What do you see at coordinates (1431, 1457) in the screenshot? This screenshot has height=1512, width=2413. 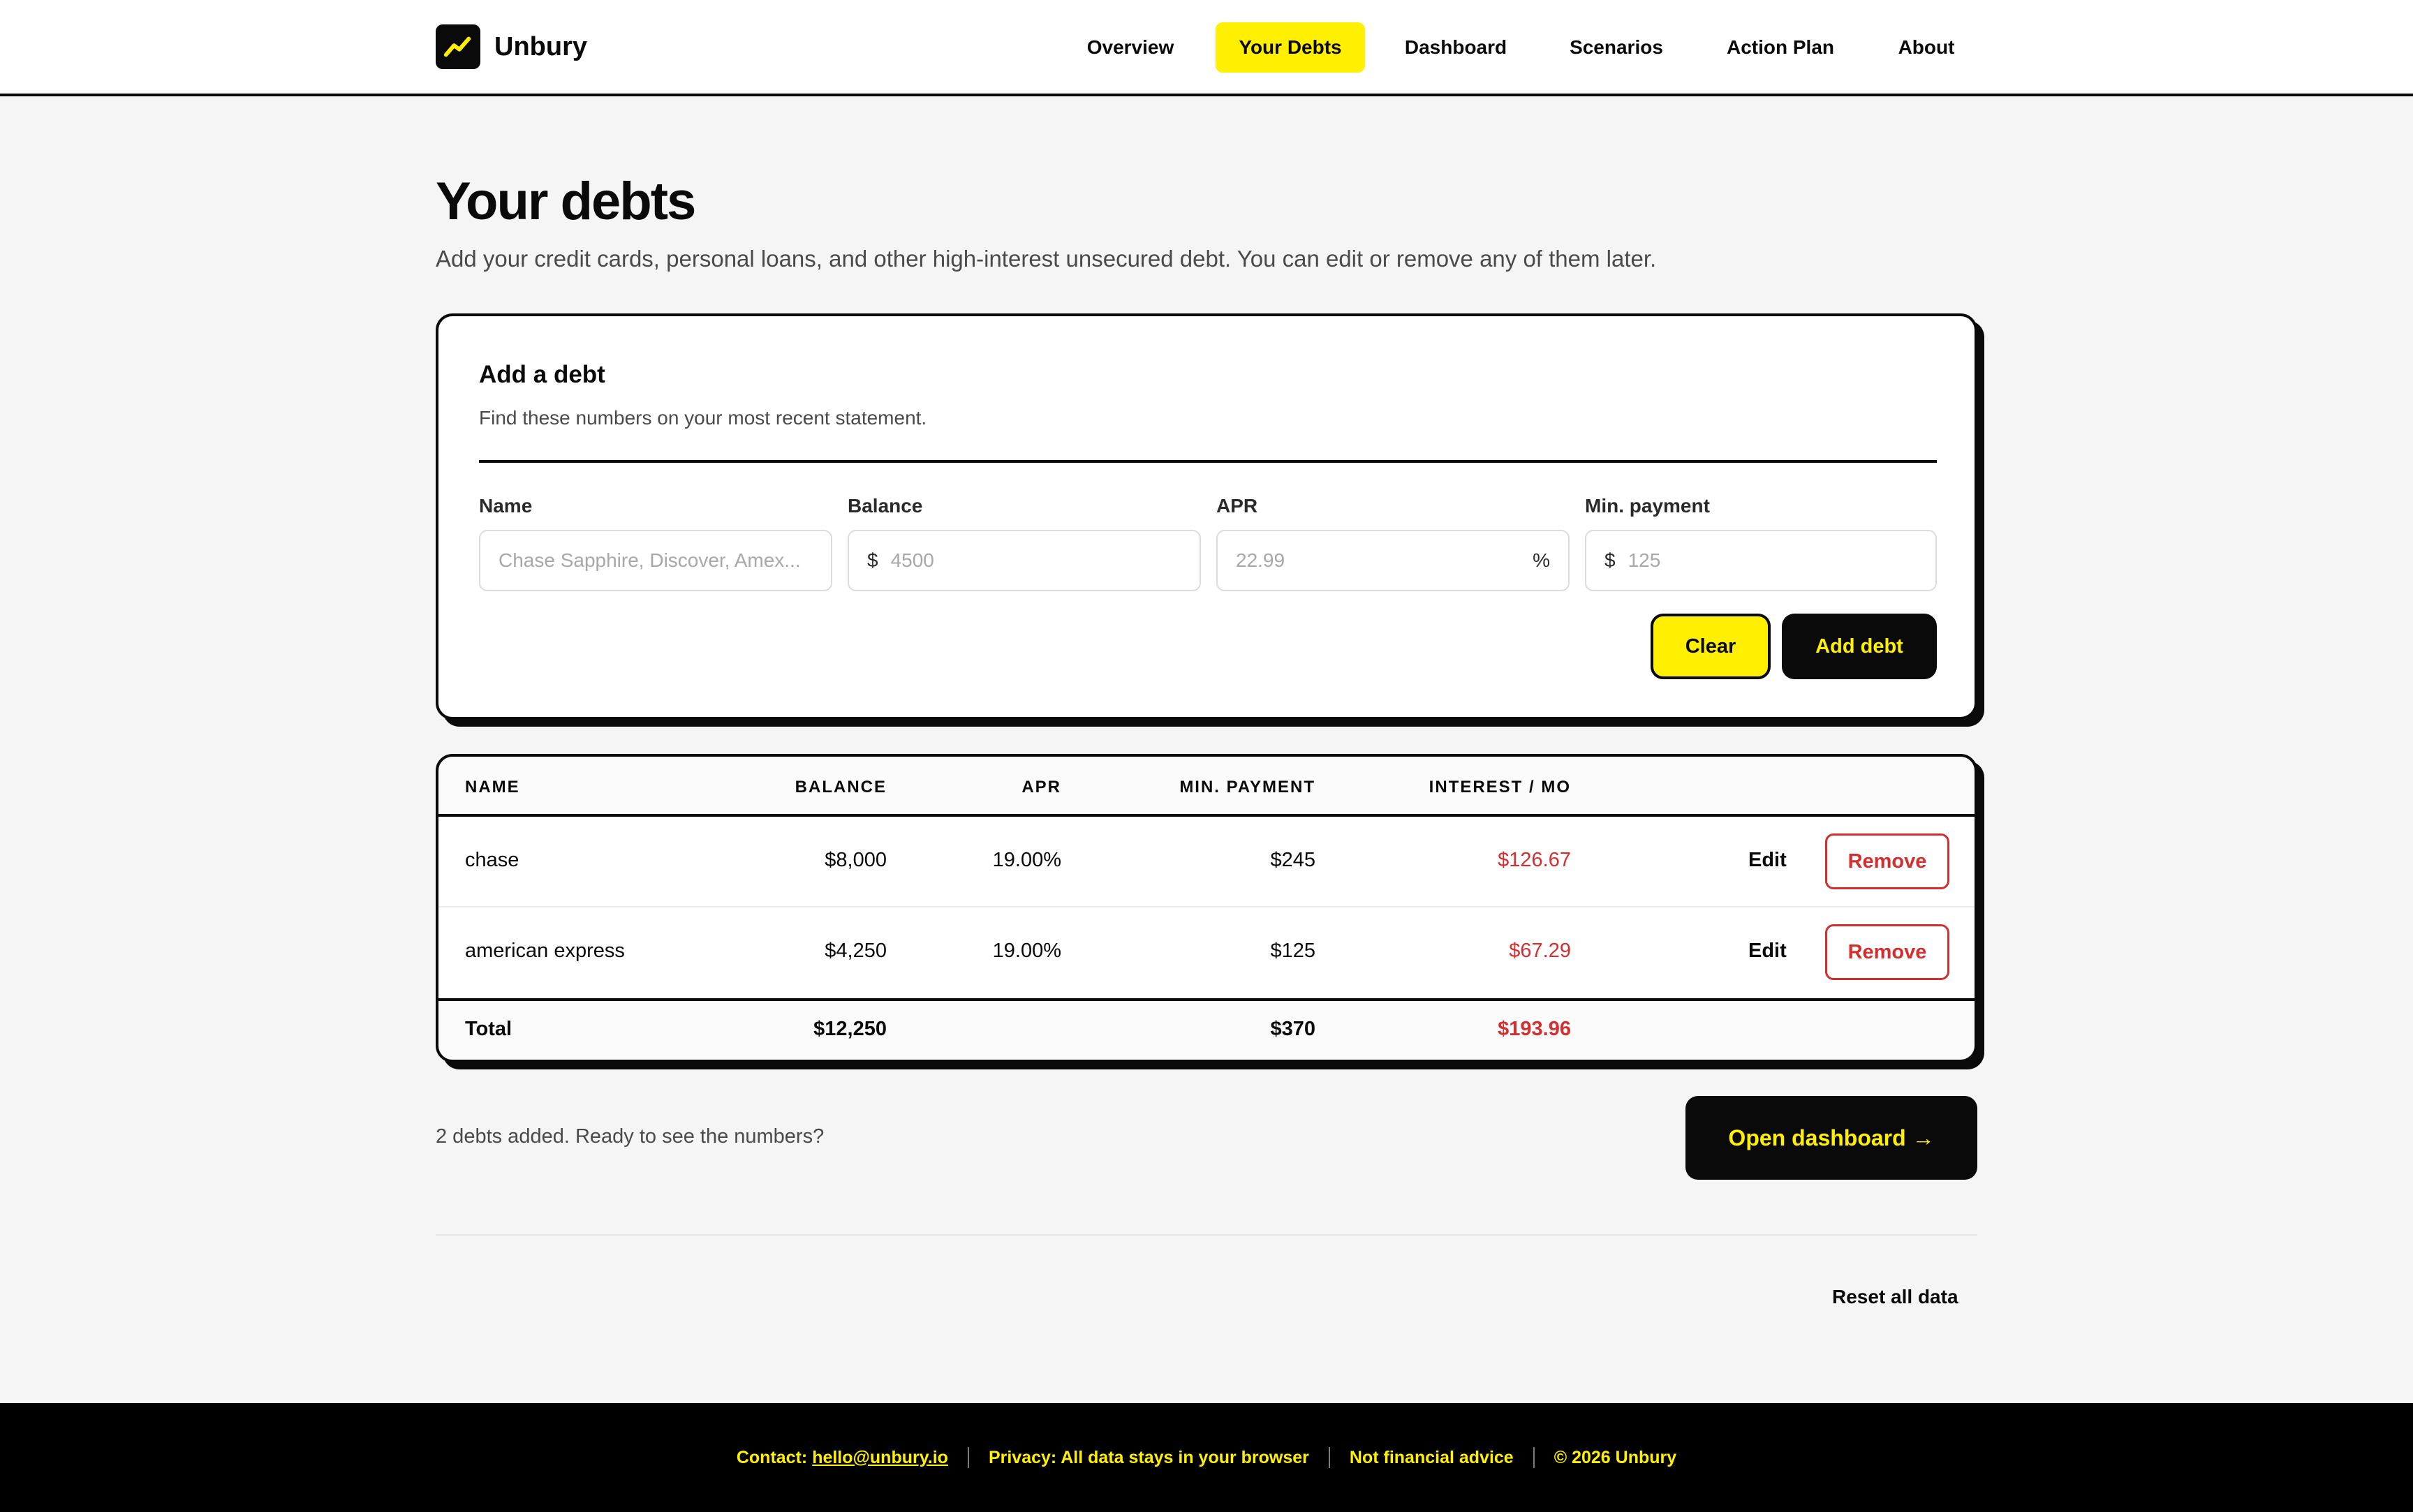 I see `footer-disclaimer: Not financial advice` at bounding box center [1431, 1457].